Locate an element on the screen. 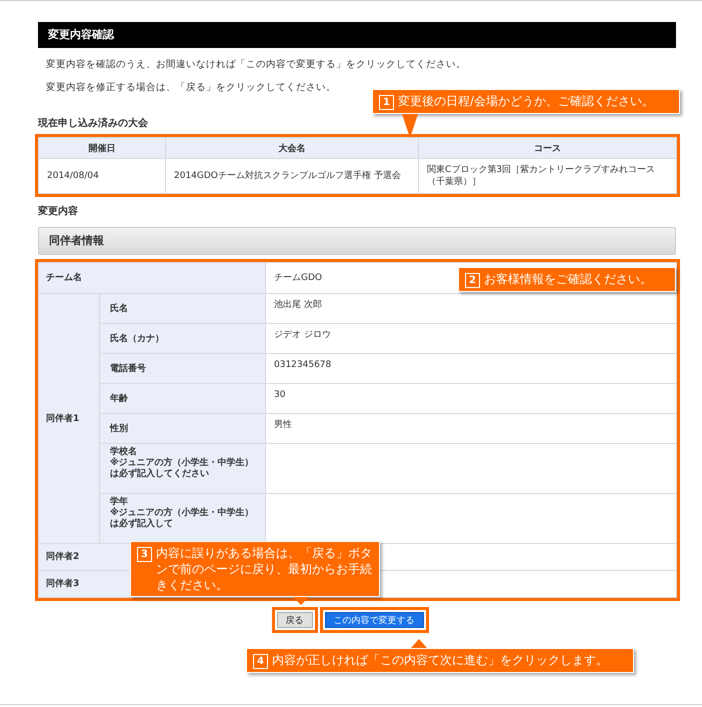 This screenshot has height=707, width=702. page-title: 変更内容確認 is located at coordinates (357, 35).